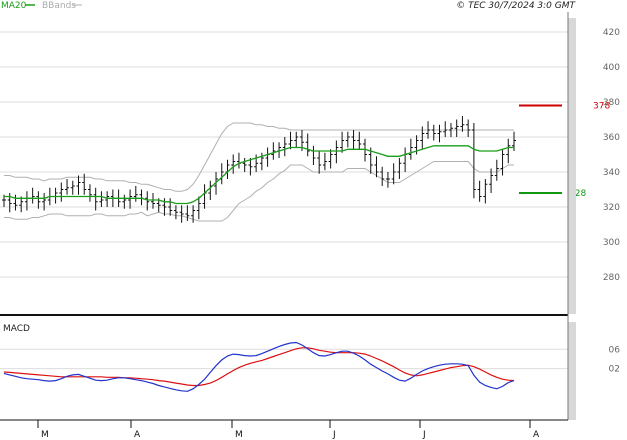  I want to click on macd-line, so click(259, 366).